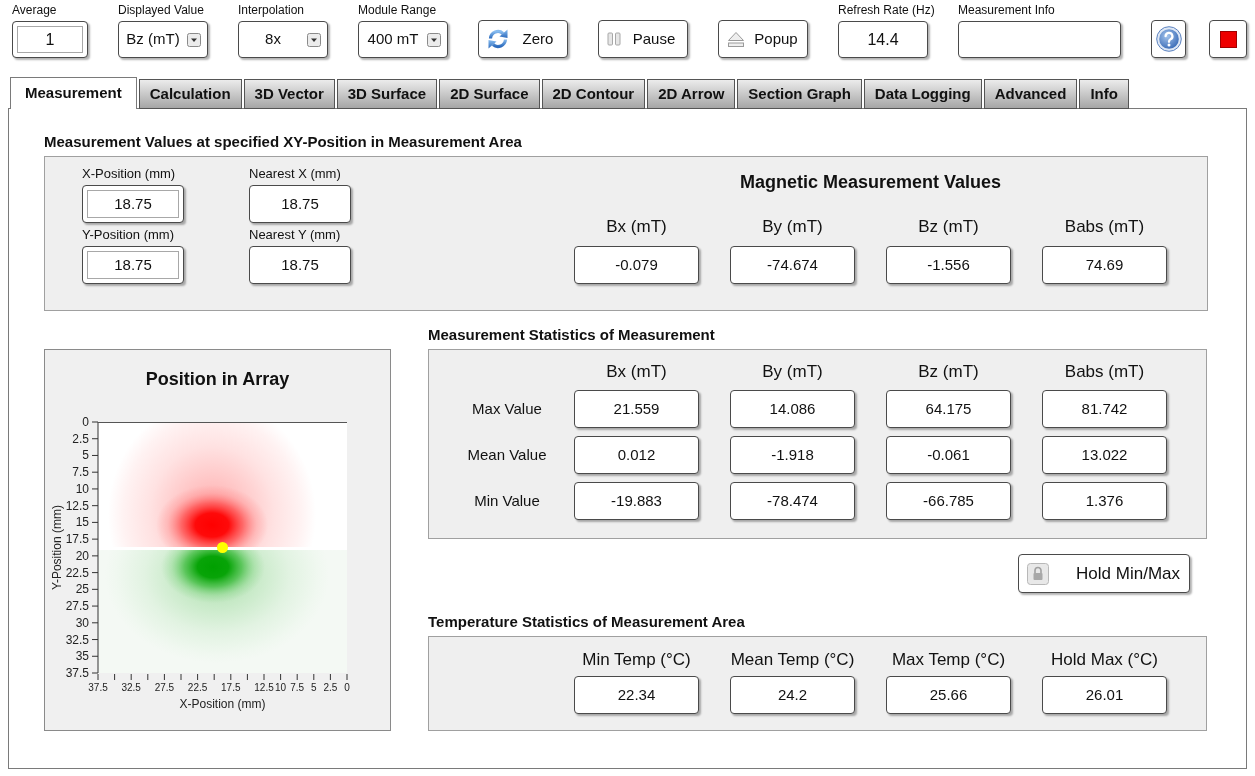  I want to click on value-display: 1.376, so click(1104, 501).